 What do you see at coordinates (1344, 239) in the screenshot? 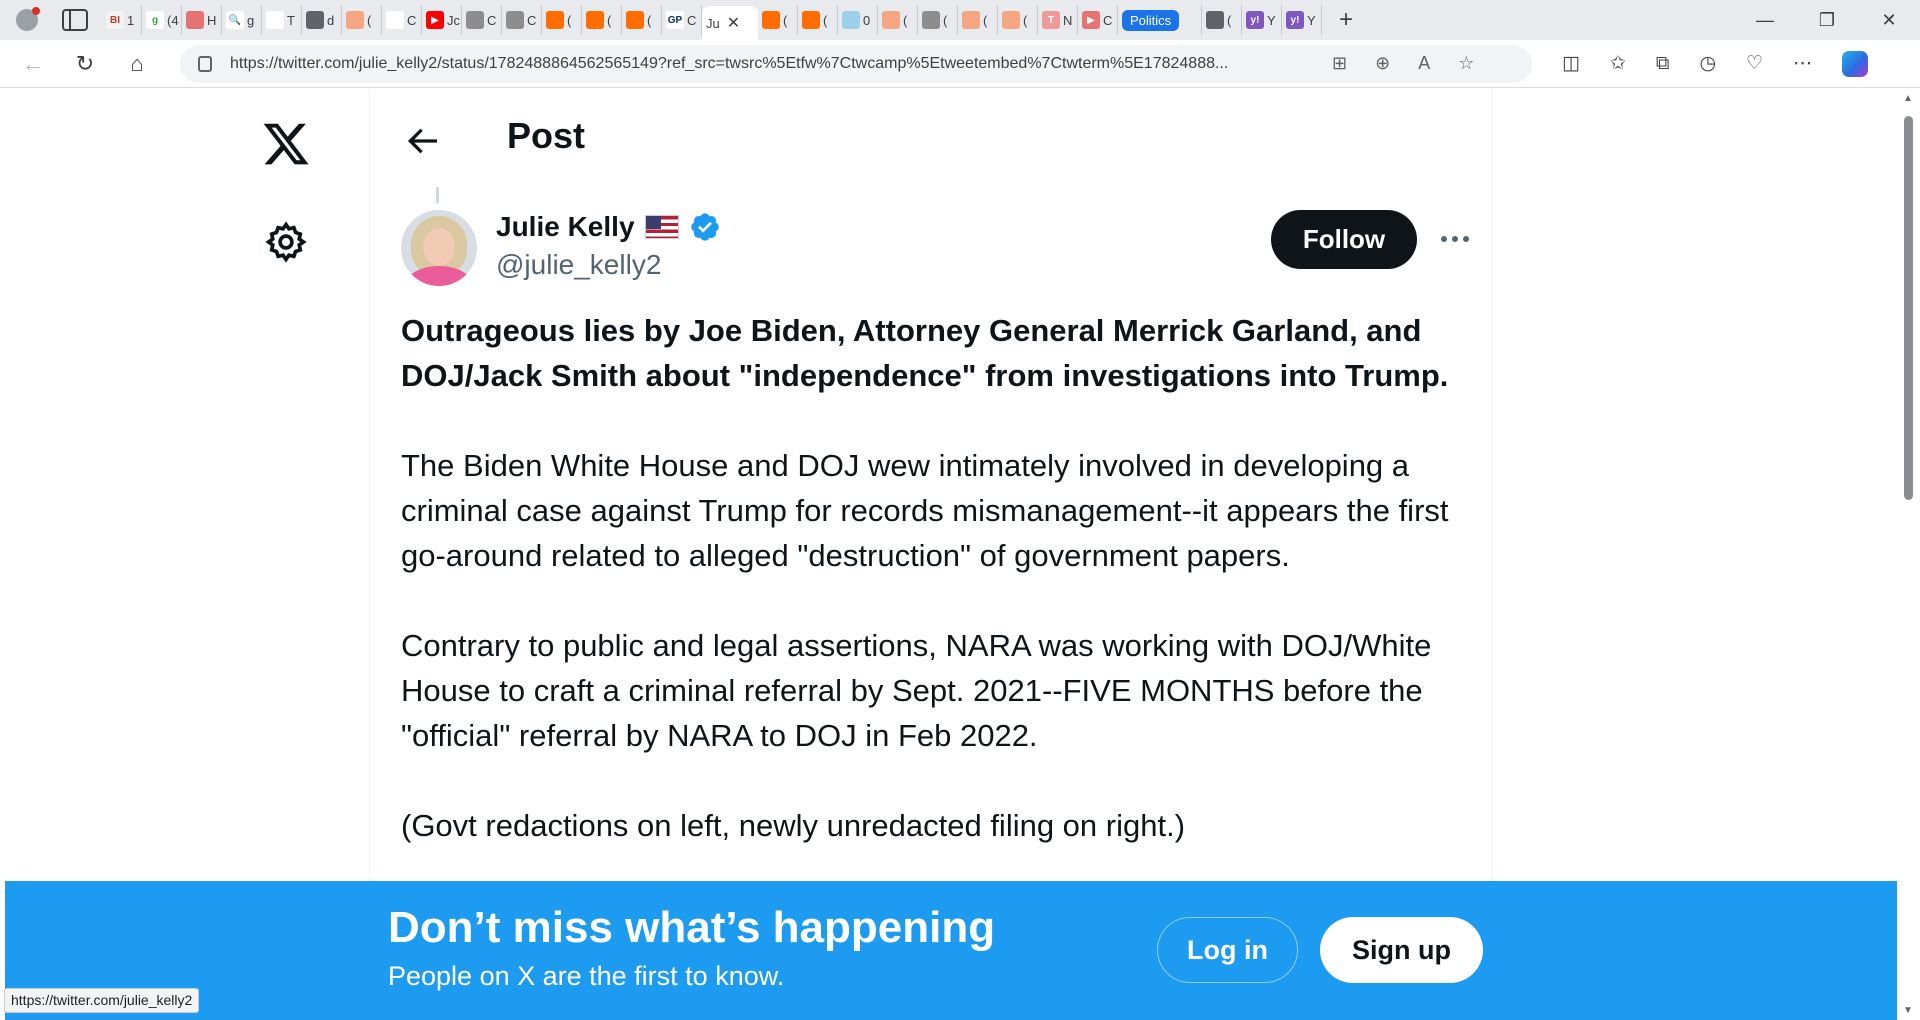
I see `follow-button: Follow` at bounding box center [1344, 239].